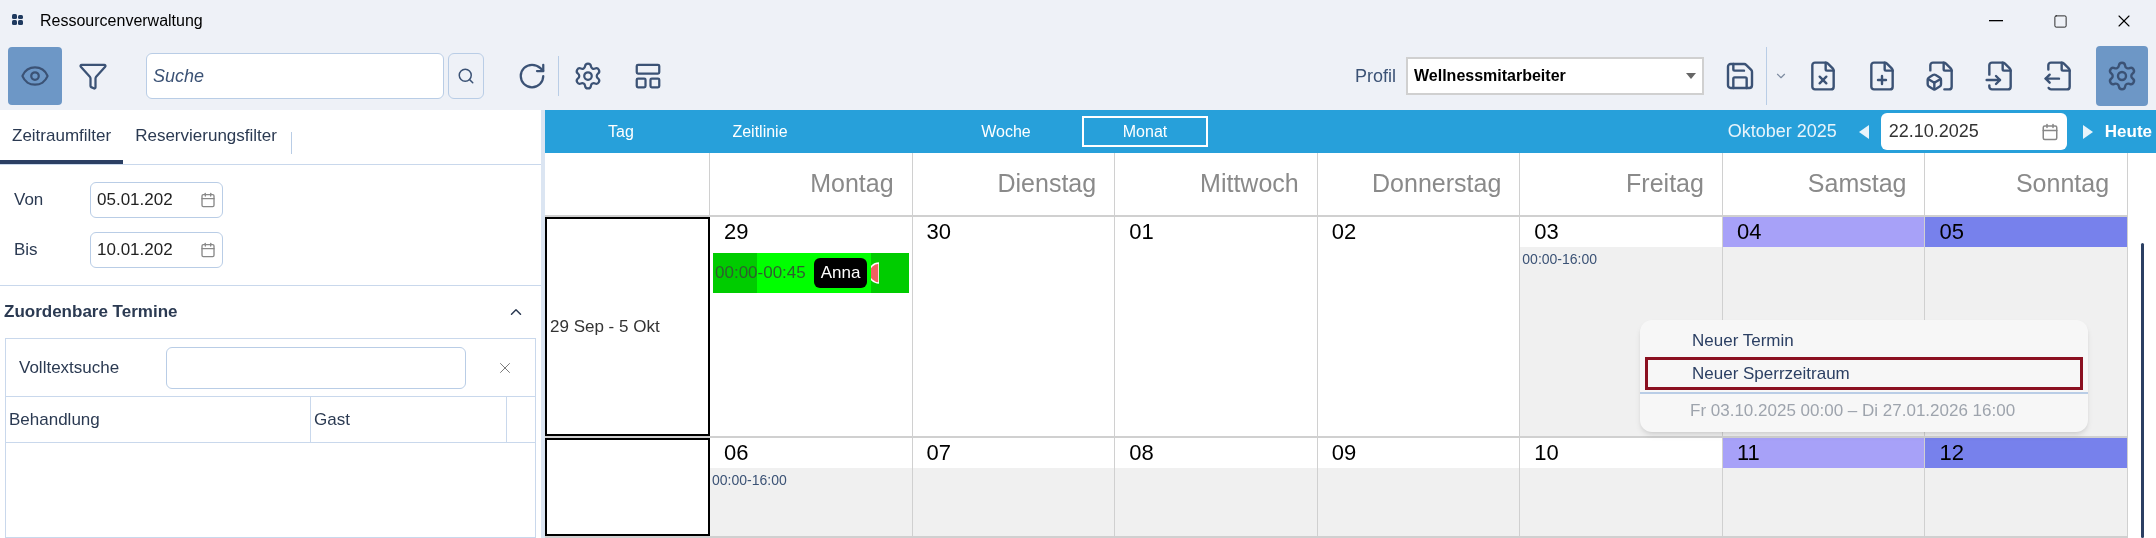  I want to click on day-number: 29, so click(736, 232).